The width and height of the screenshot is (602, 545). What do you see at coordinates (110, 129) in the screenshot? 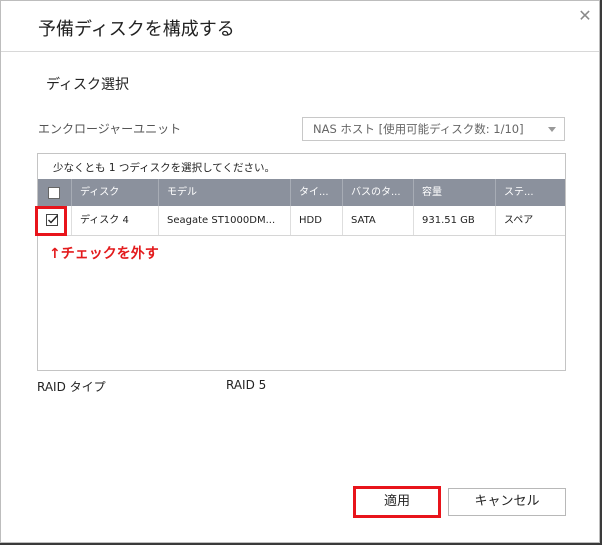
I see `enclosure-label: エンクロージャーユニット` at bounding box center [110, 129].